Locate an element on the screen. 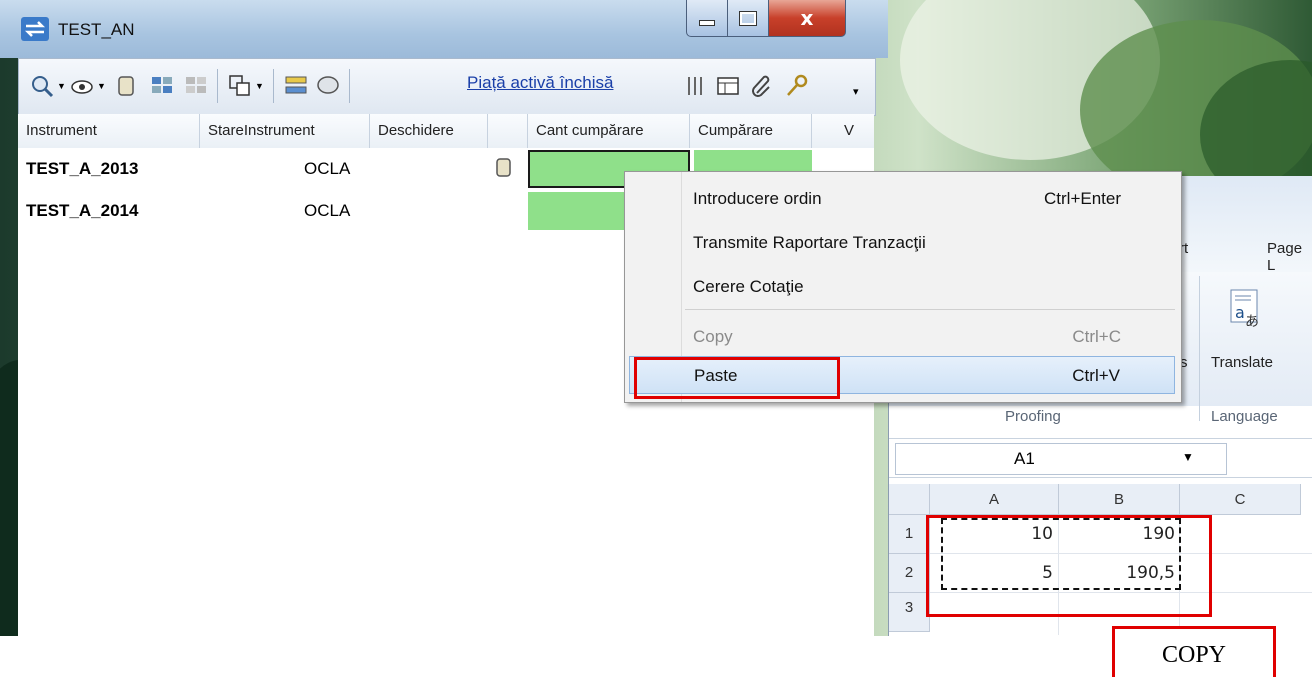  menu-item-label: Transmite Raportare Tranzacţii is located at coordinates (809, 242).